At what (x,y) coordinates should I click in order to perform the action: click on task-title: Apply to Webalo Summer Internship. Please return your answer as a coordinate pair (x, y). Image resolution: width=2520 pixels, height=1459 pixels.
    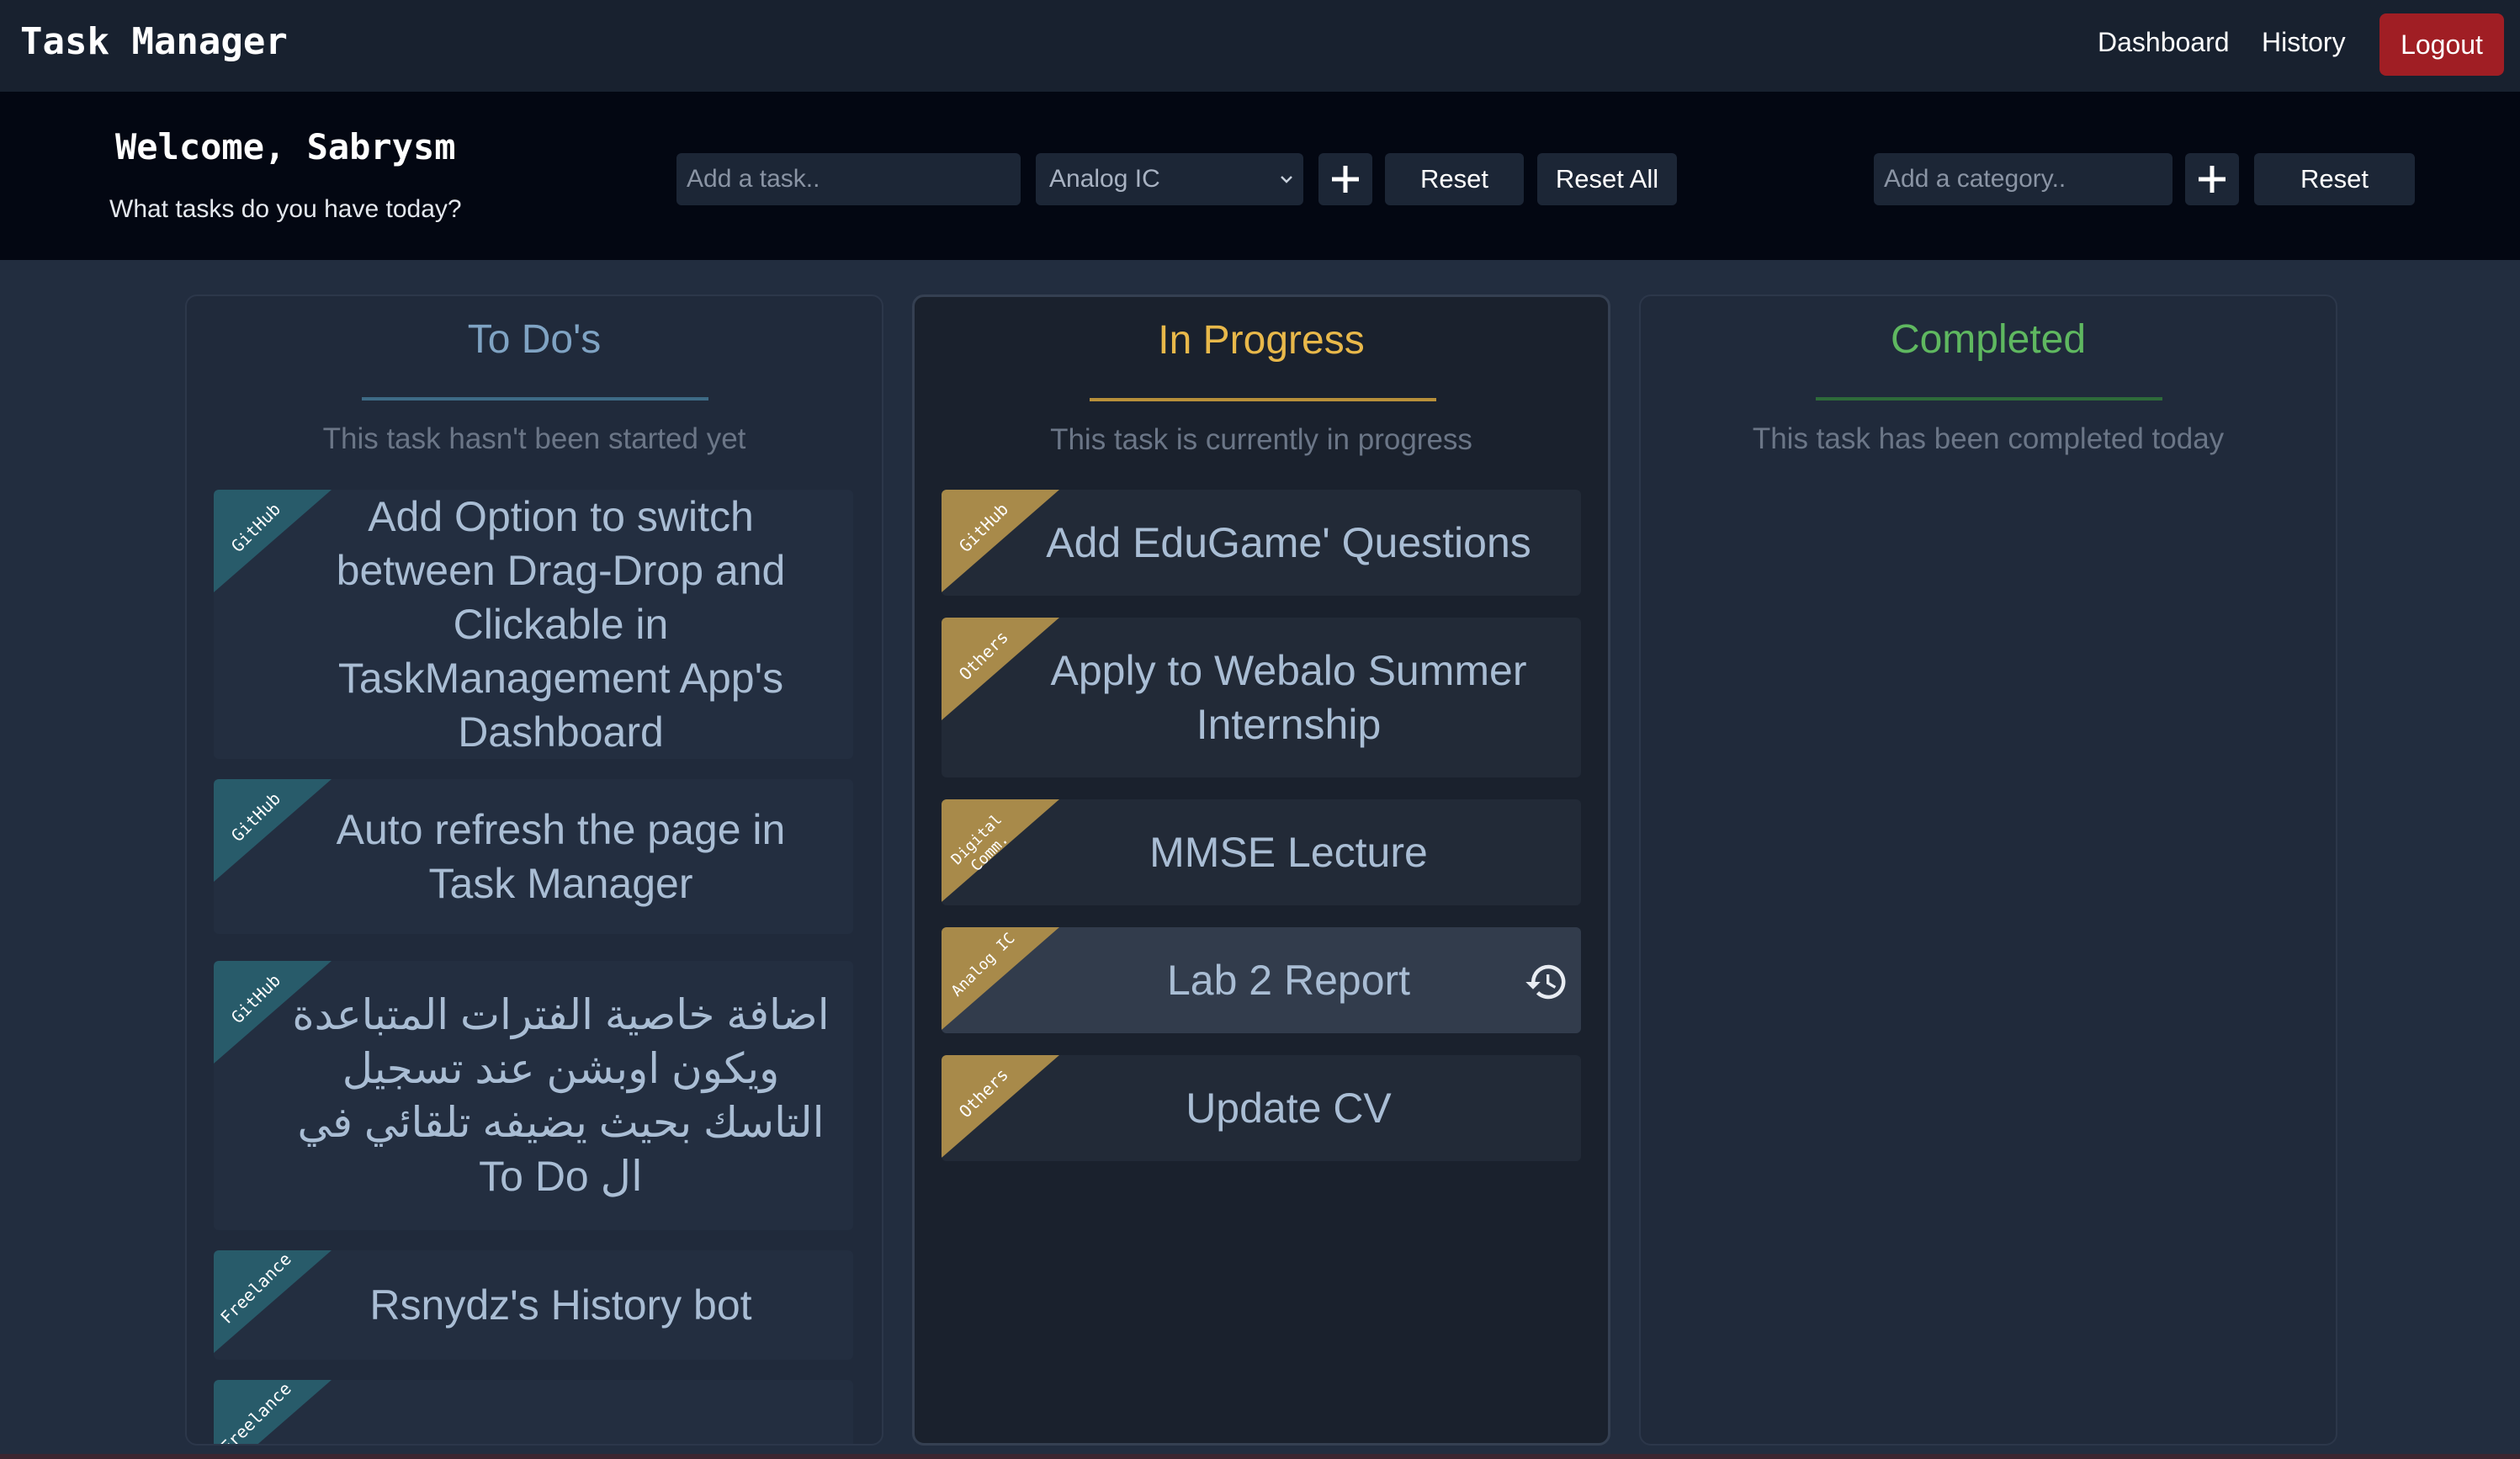
    Looking at the image, I should click on (1288, 697).